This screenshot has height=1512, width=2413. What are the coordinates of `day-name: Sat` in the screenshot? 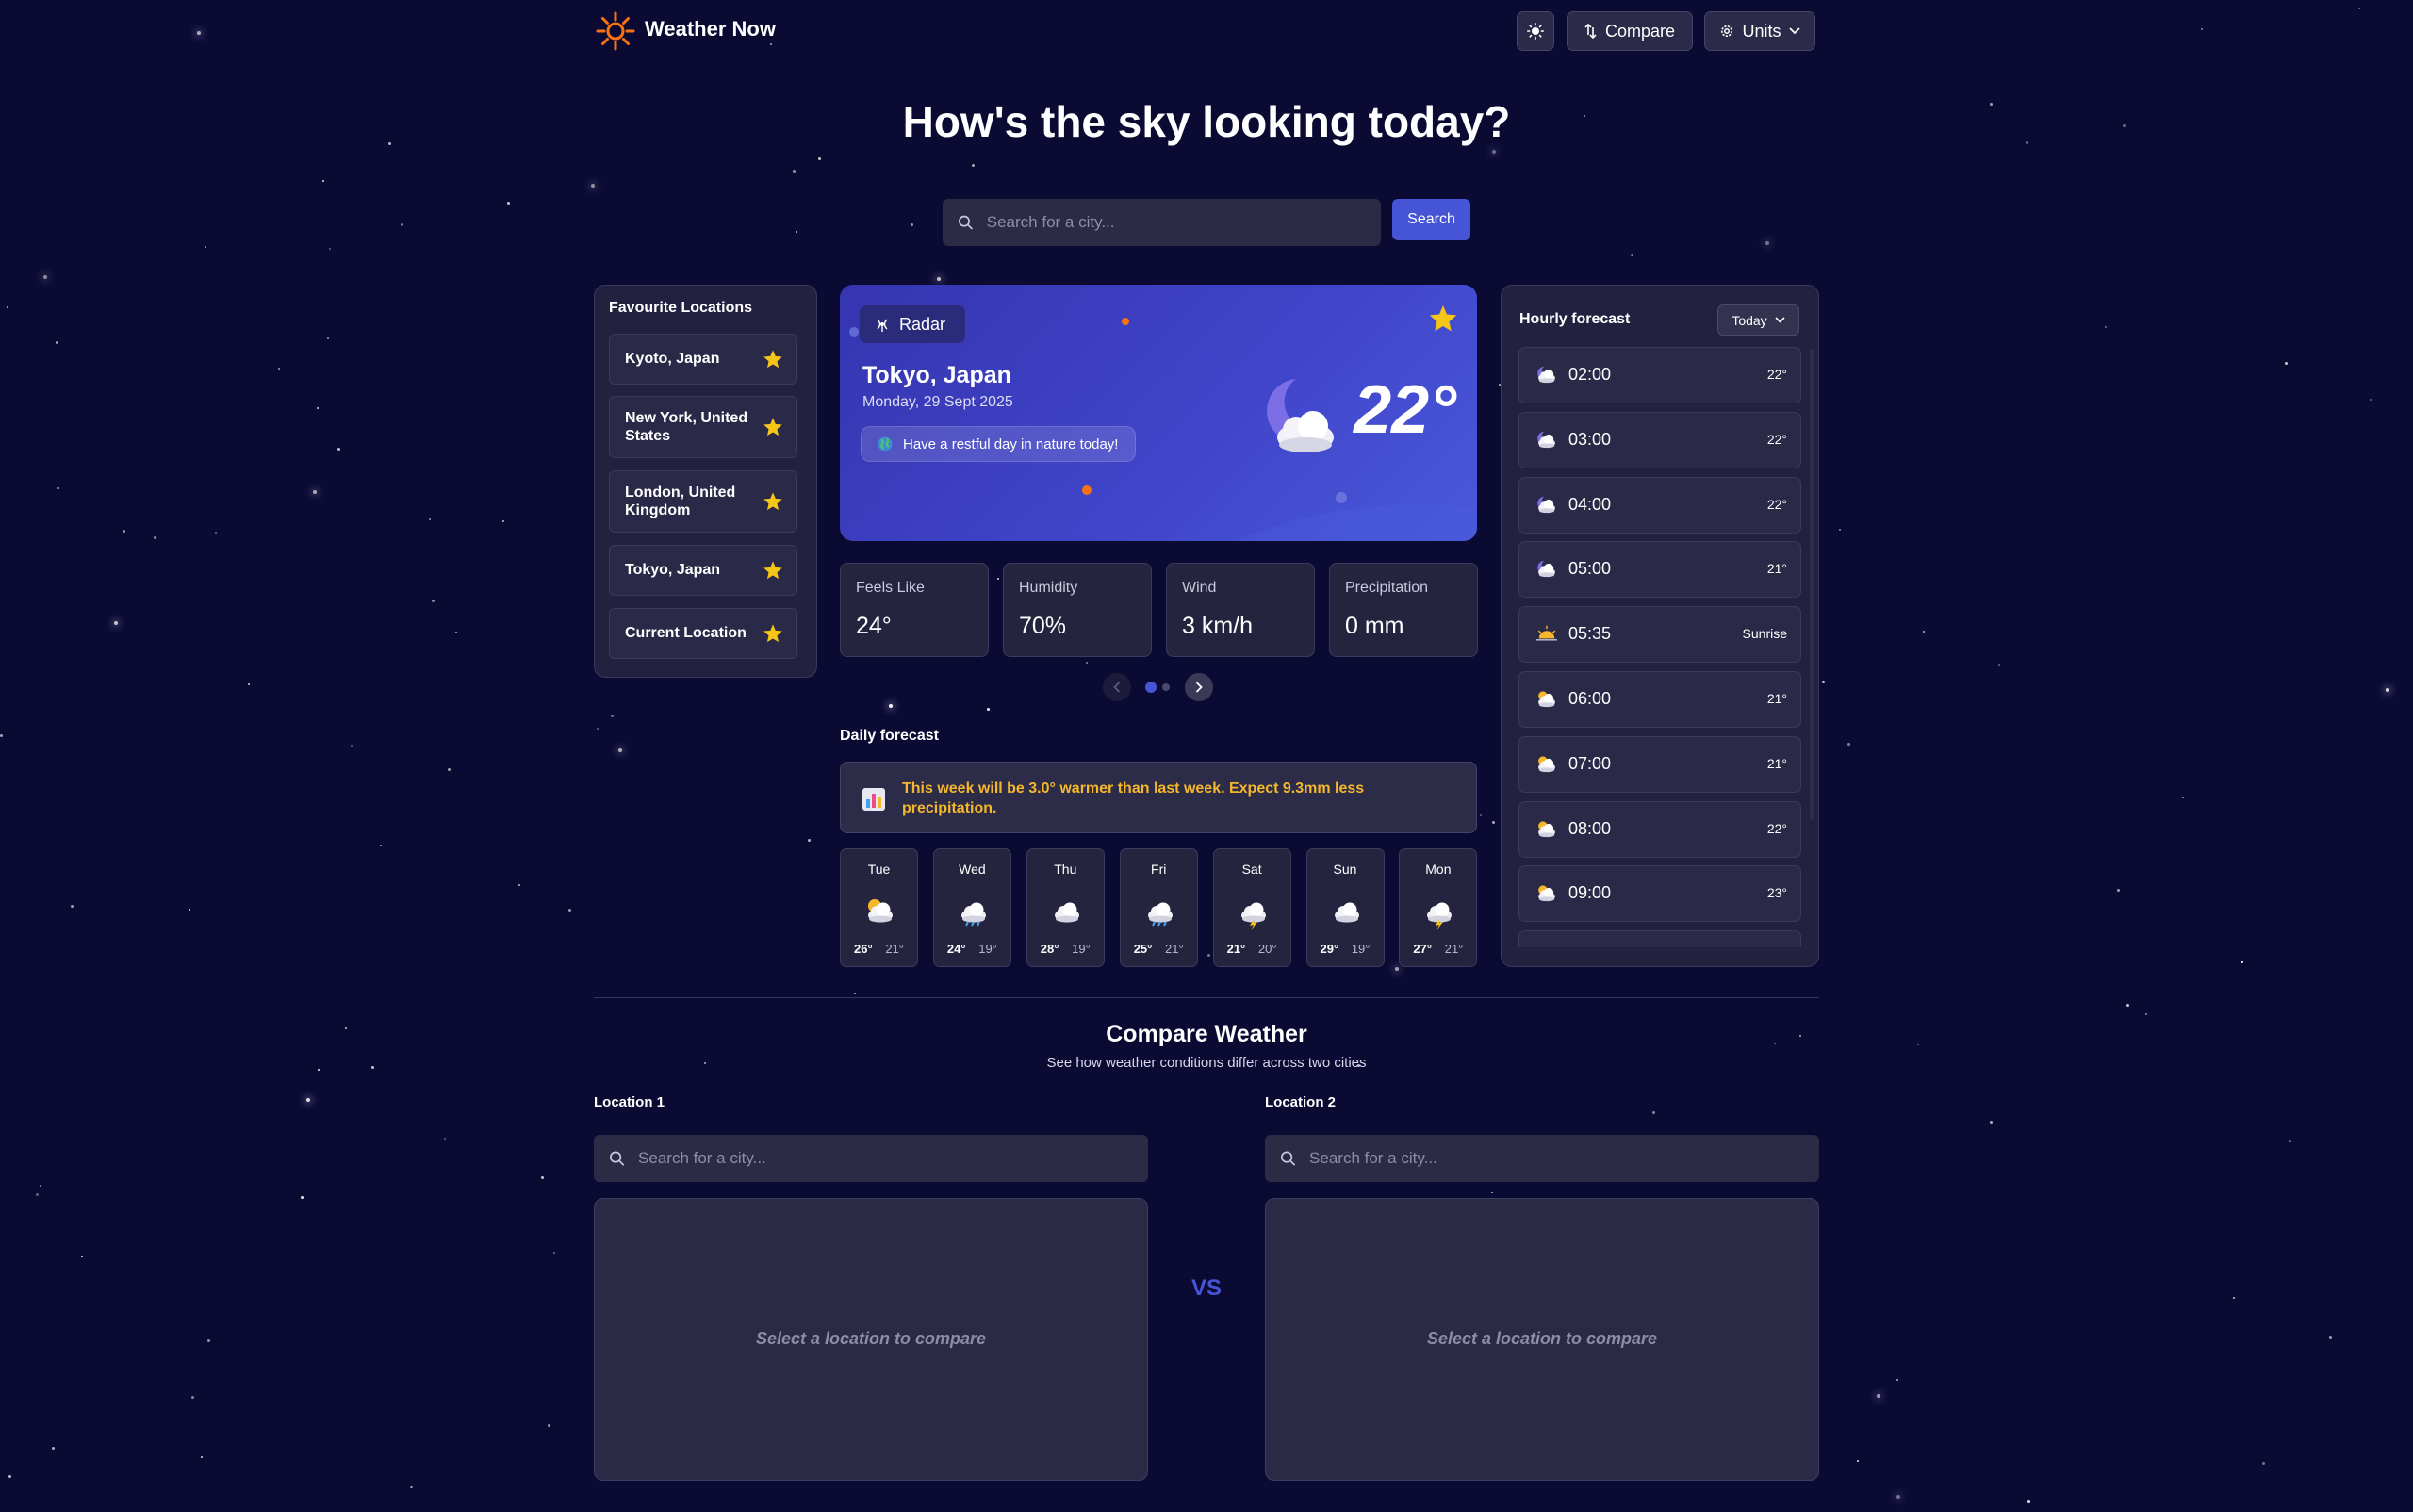 It's located at (1252, 870).